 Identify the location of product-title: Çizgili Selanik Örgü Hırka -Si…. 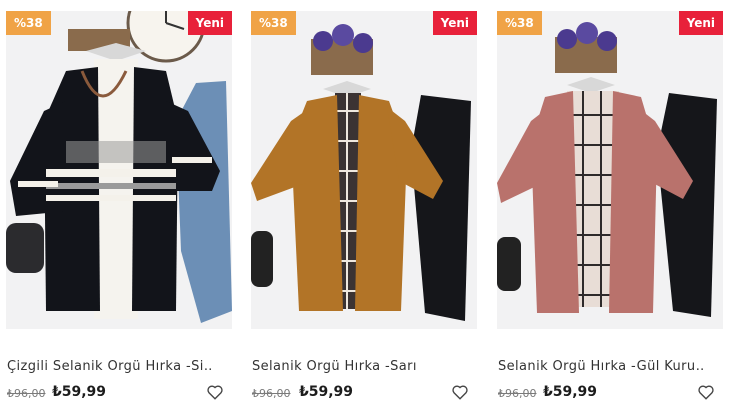
(109, 366).